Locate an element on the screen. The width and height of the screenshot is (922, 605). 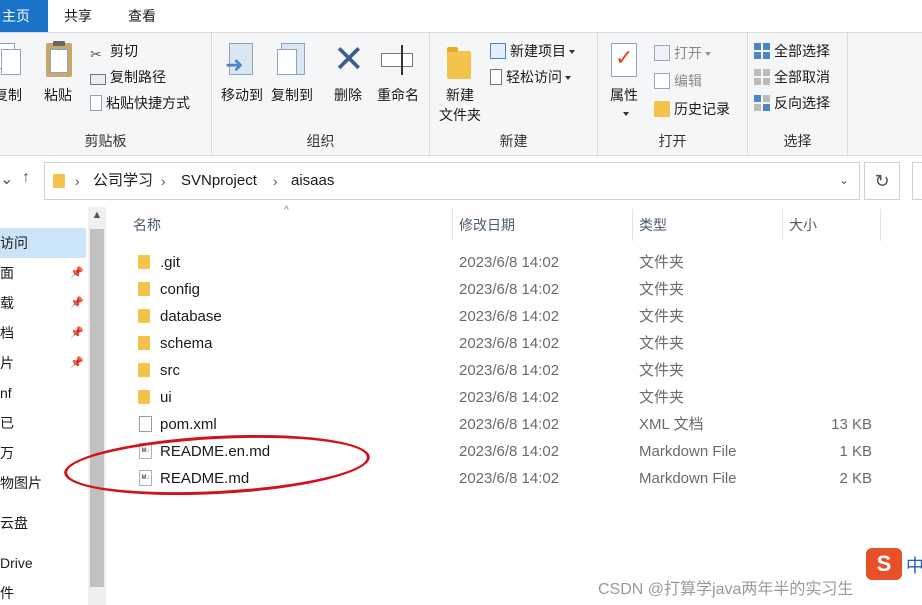
move-to-icon: ➜ is located at coordinates (242, 61).